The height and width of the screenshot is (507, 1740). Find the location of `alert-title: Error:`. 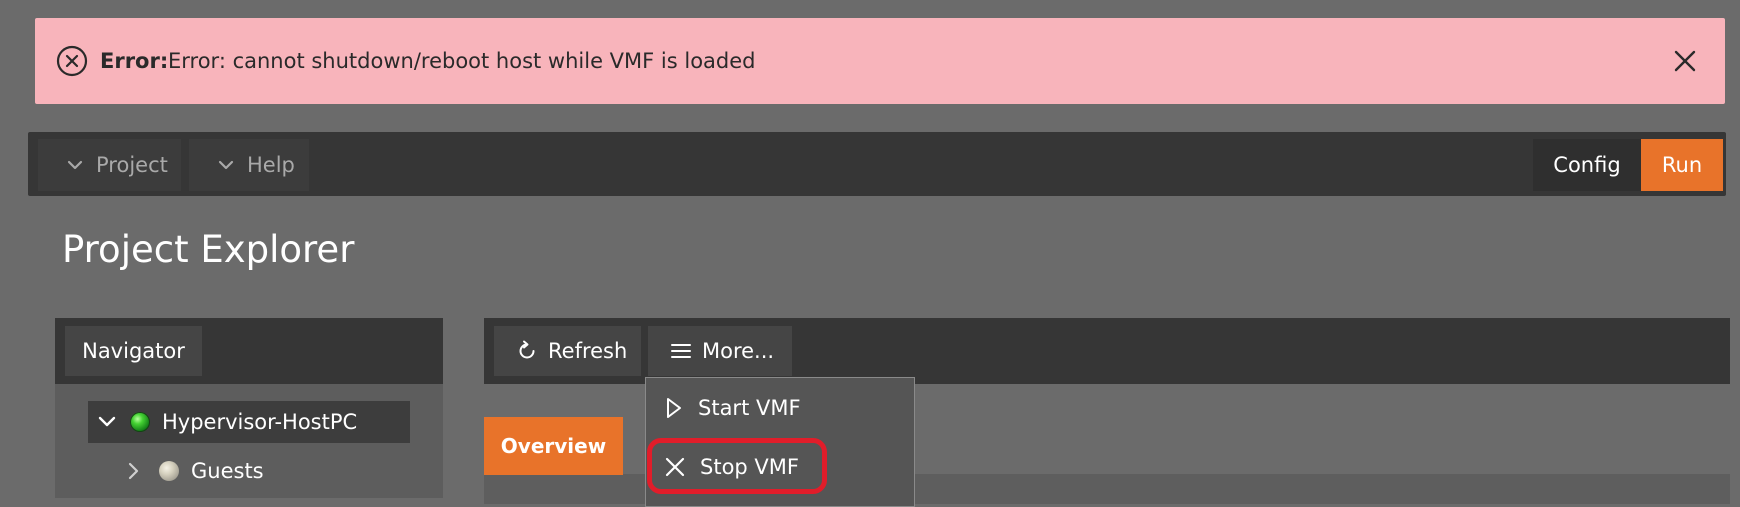

alert-title: Error: is located at coordinates (134, 61).